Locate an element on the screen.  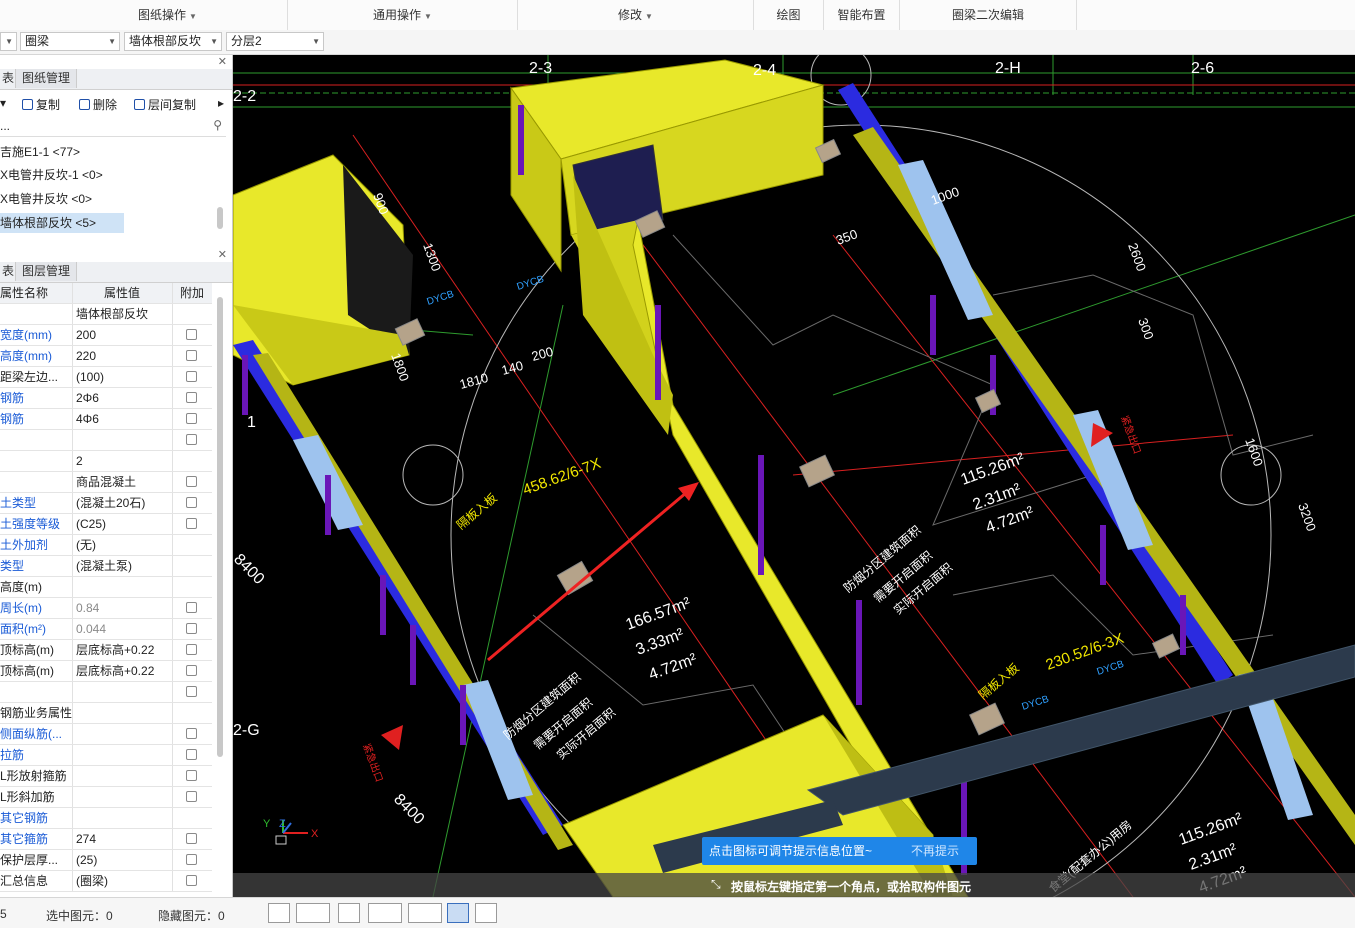
table-row: 墙体根部反坎 is located at coordinates (106, 314).